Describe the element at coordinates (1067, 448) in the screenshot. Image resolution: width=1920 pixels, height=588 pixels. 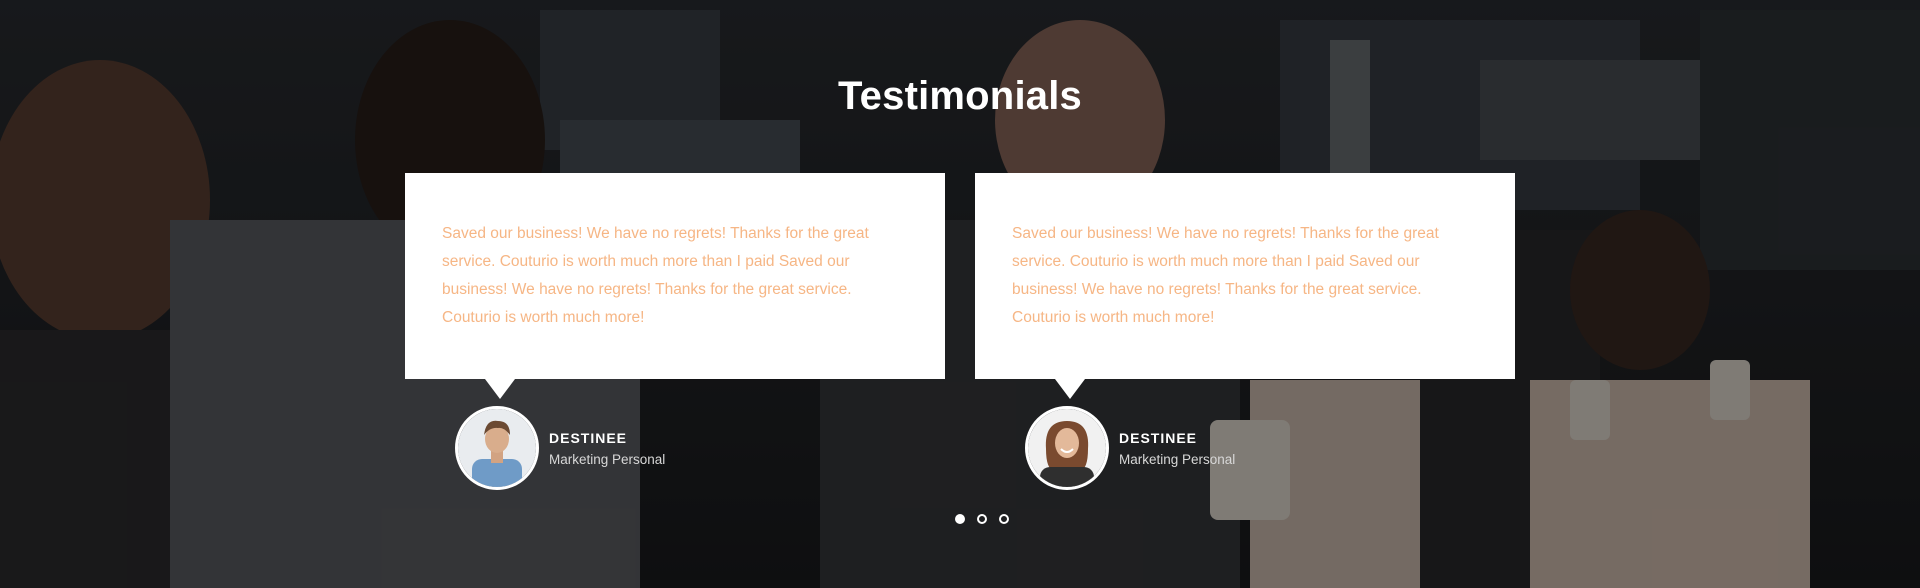
I see `female-avatar-photo-icon` at that location.